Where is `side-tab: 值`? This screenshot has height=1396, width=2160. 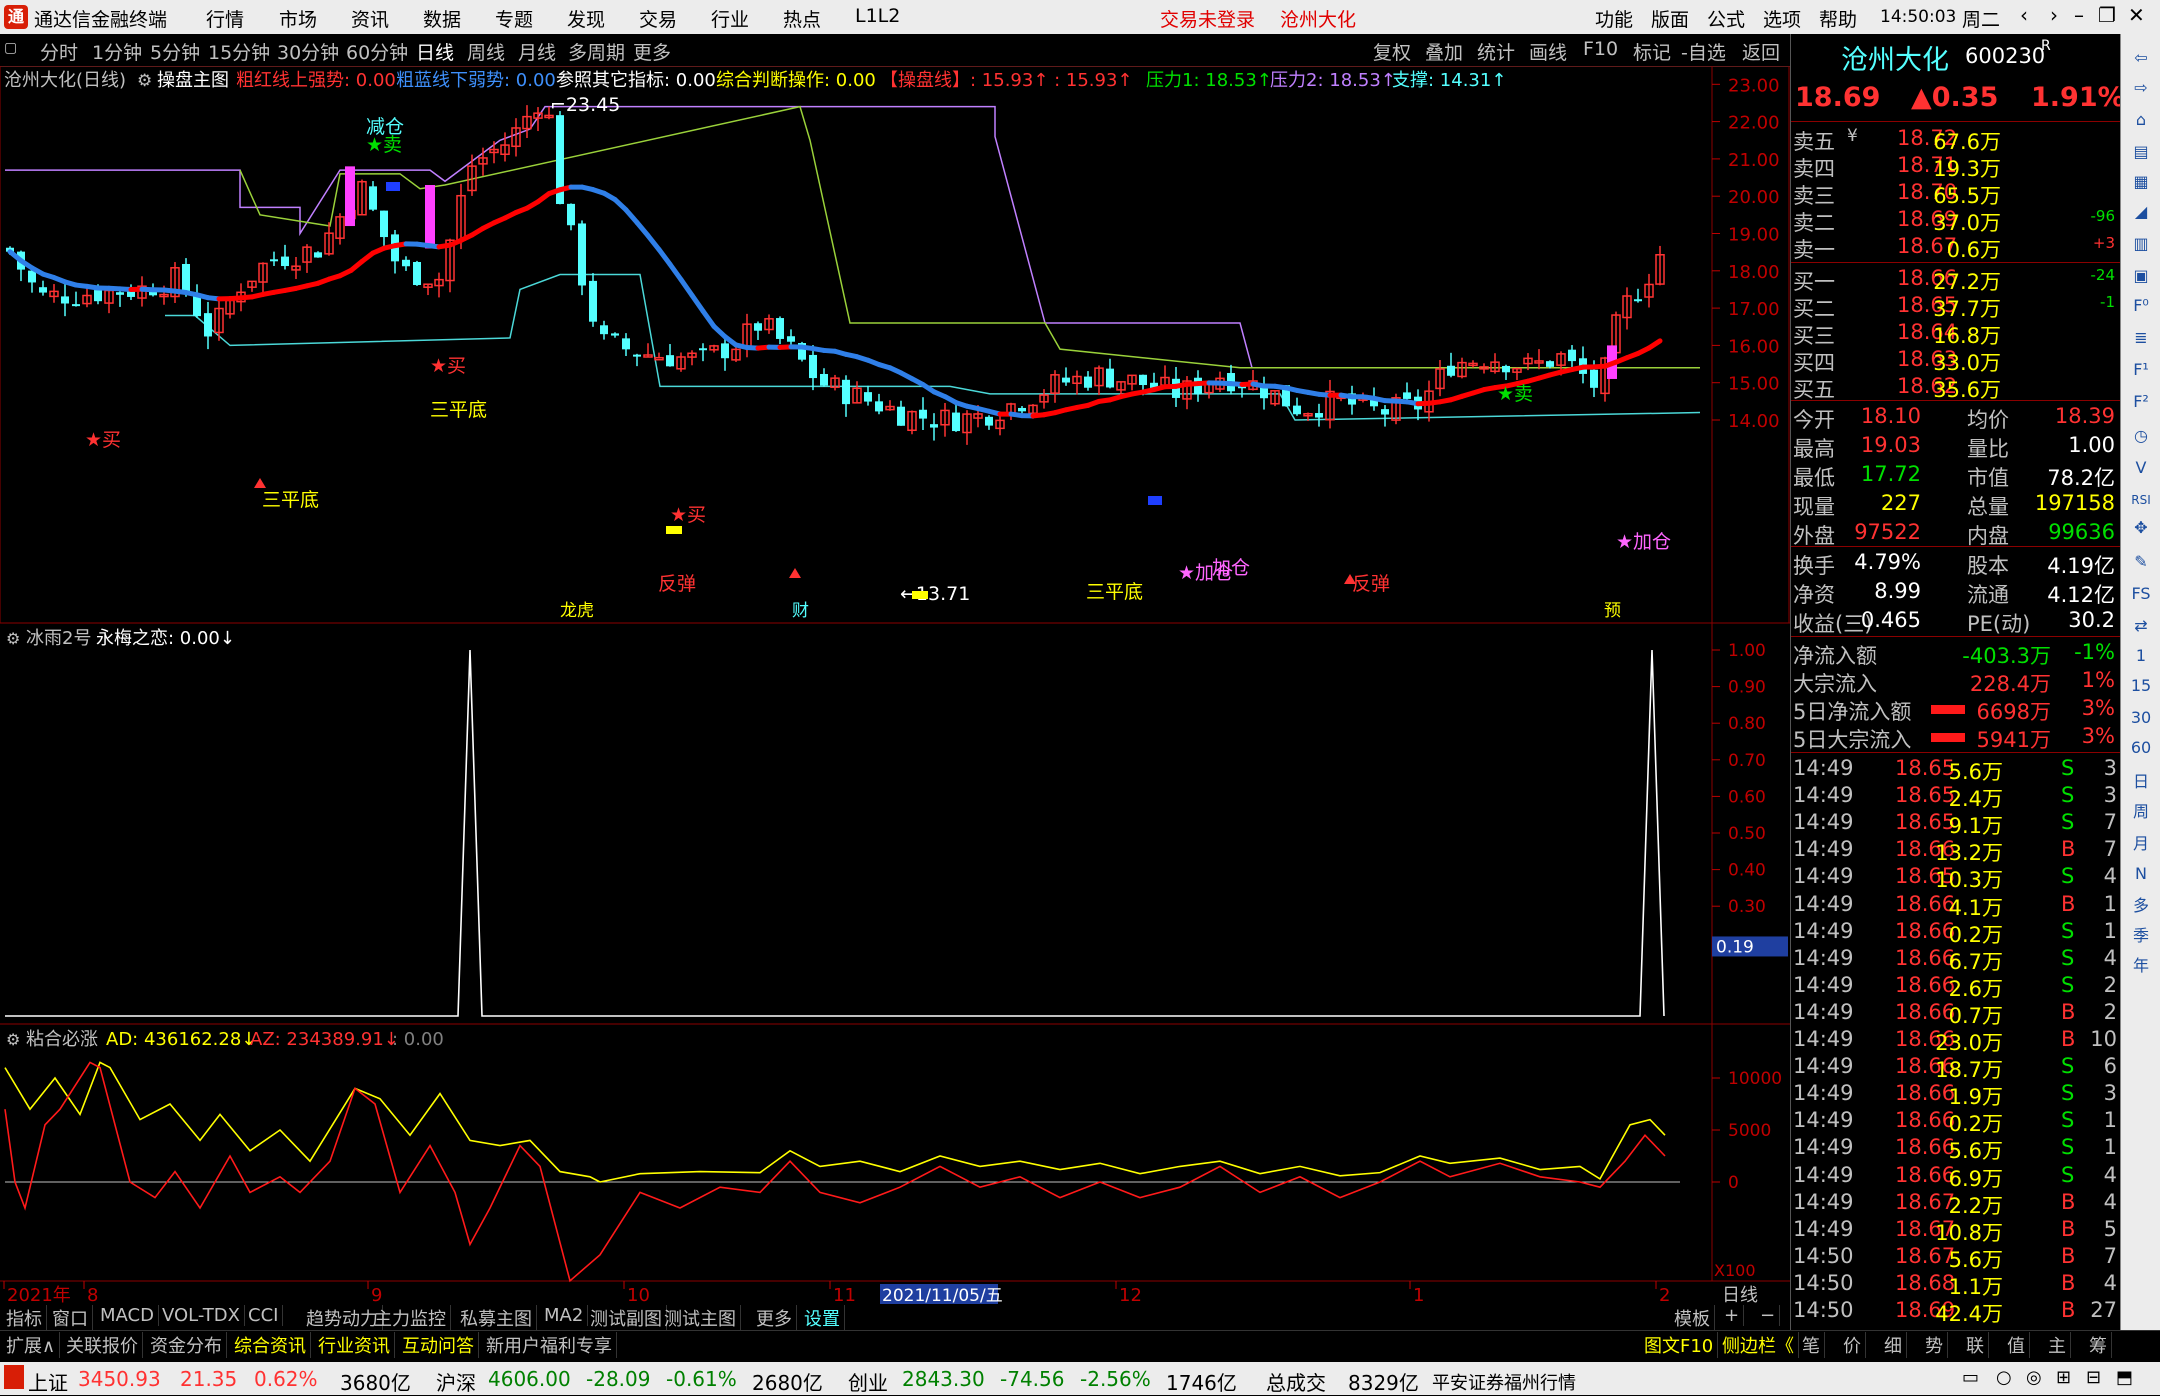 side-tab: 值 is located at coordinates (2016, 1345).